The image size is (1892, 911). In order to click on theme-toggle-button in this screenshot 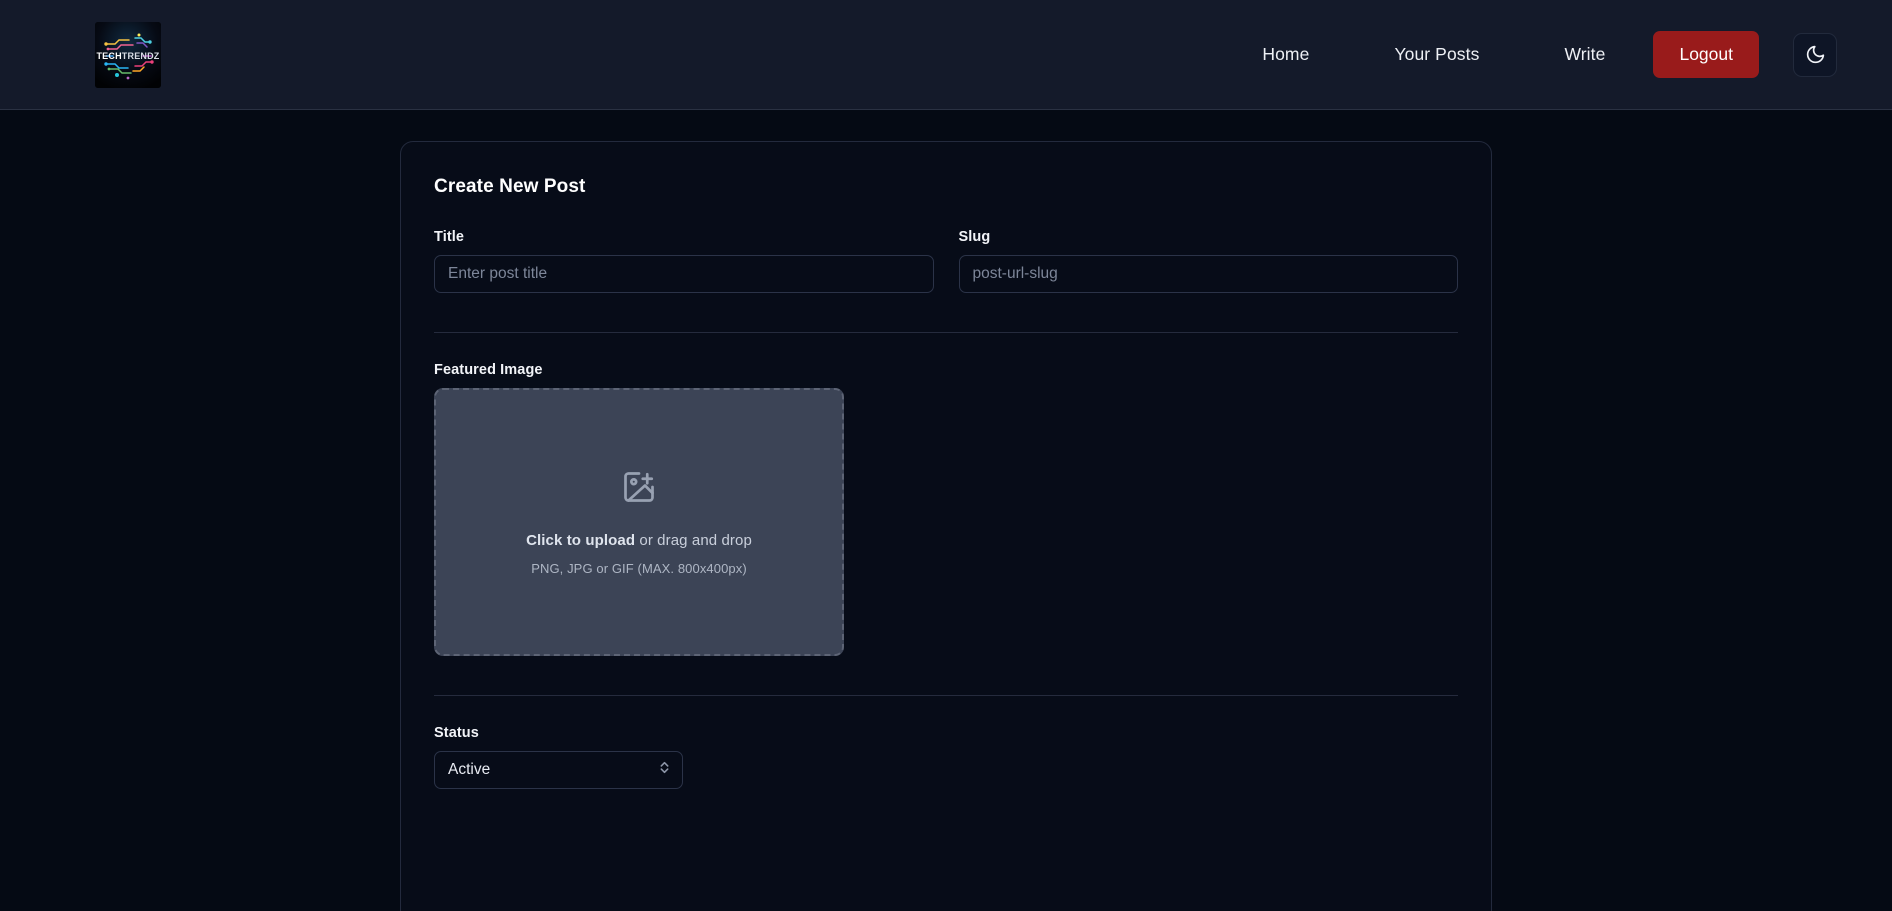, I will do `click(1815, 54)`.